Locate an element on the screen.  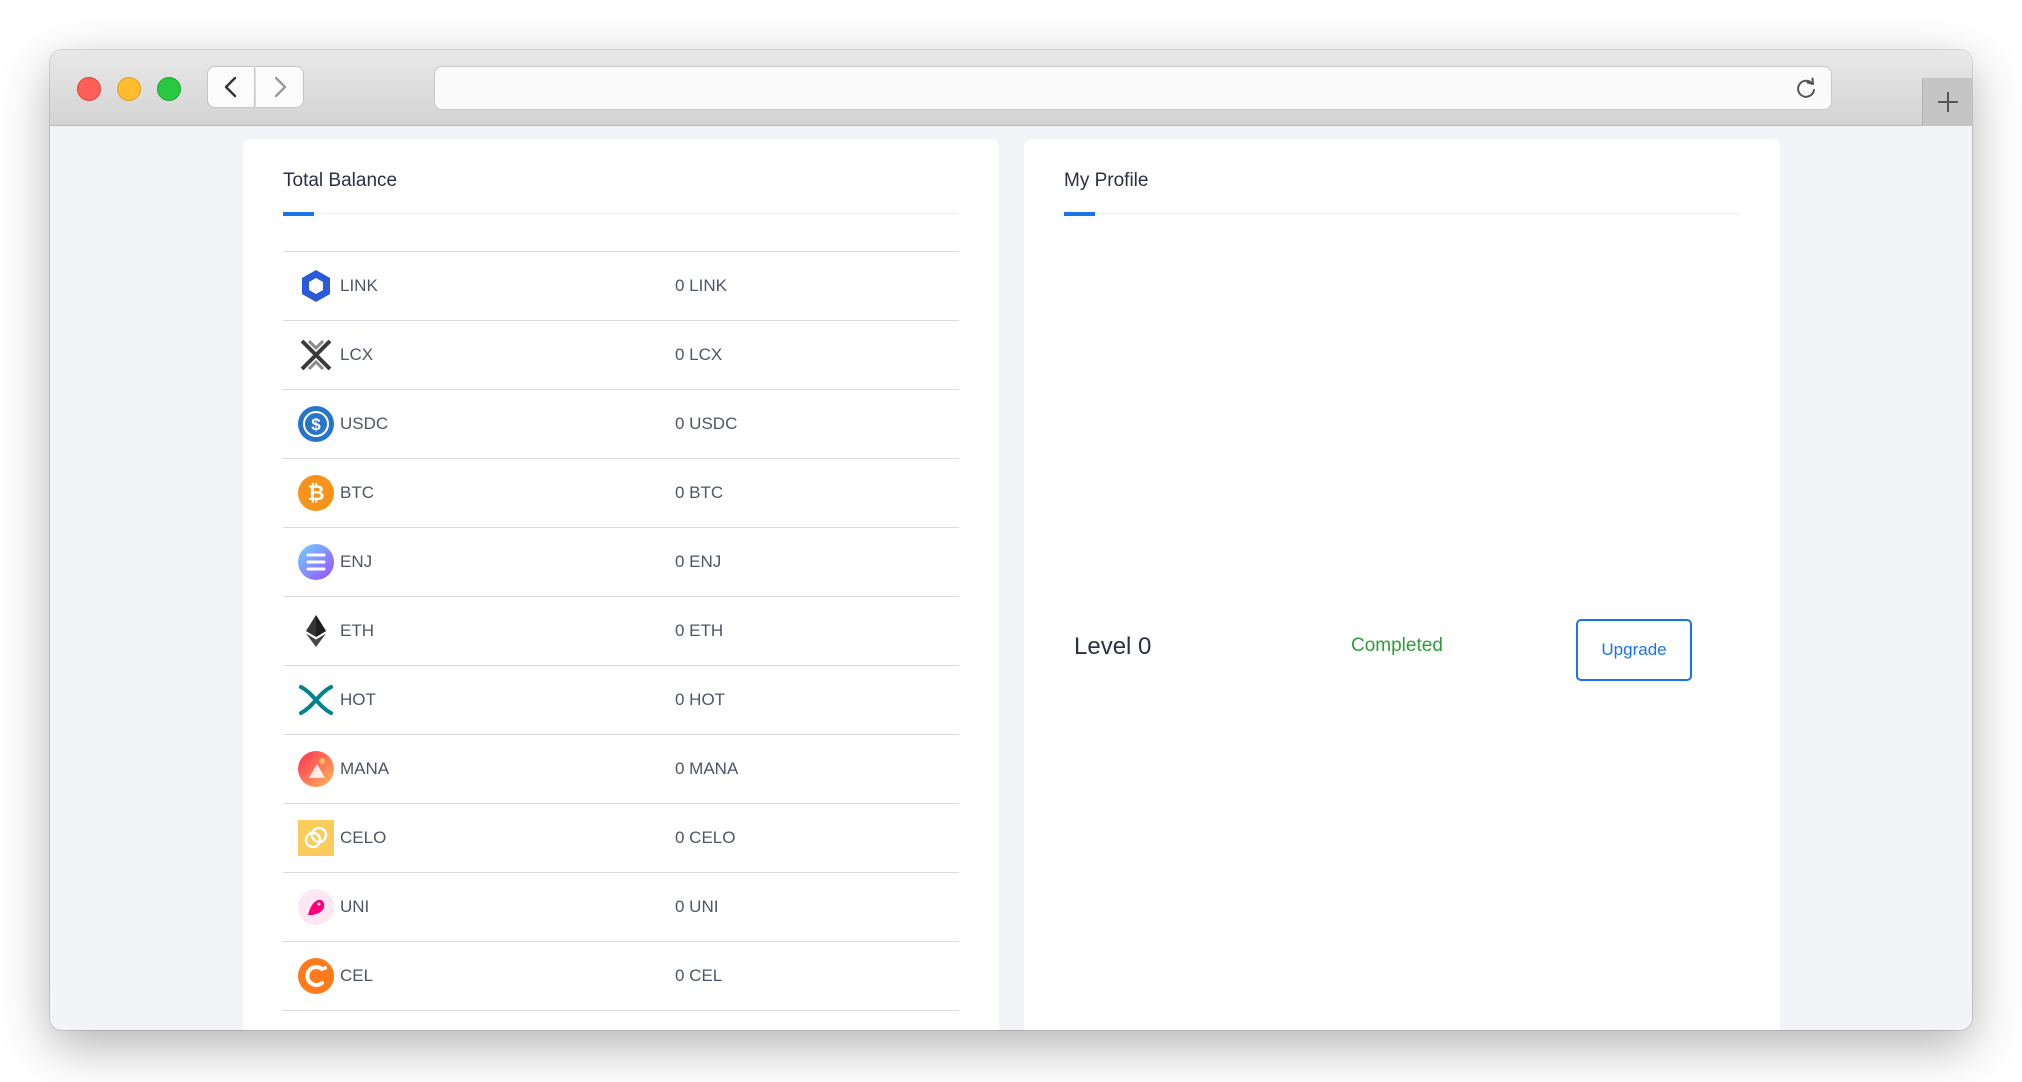
coin-row-celo: CELO 0 CELO is located at coordinates (621, 838).